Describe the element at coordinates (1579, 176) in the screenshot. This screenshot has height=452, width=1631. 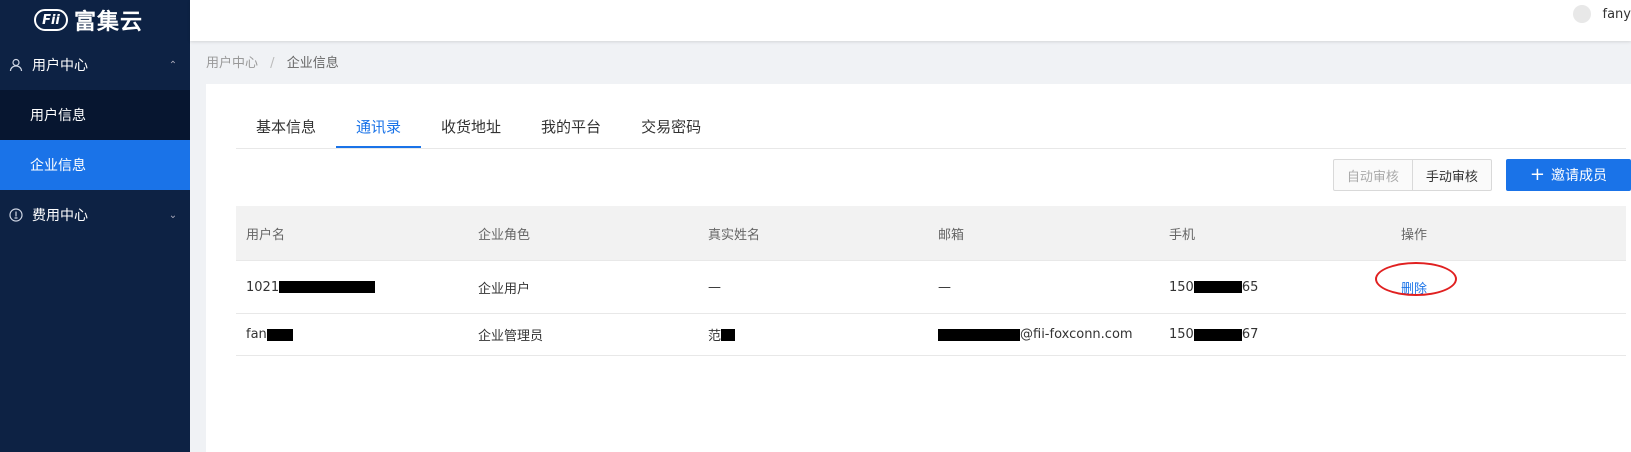
I see `invite-member-label: 邀请成员` at that location.